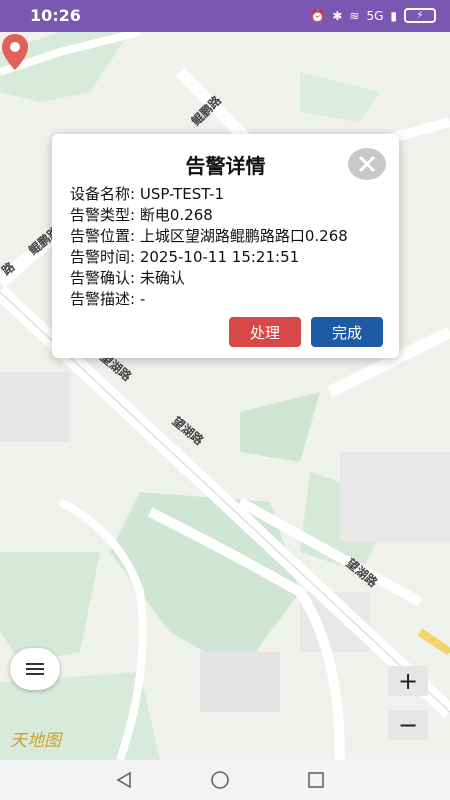 The image size is (450, 800). I want to click on field-alarm-confirm: 告警确认: 未确认, so click(127, 278).